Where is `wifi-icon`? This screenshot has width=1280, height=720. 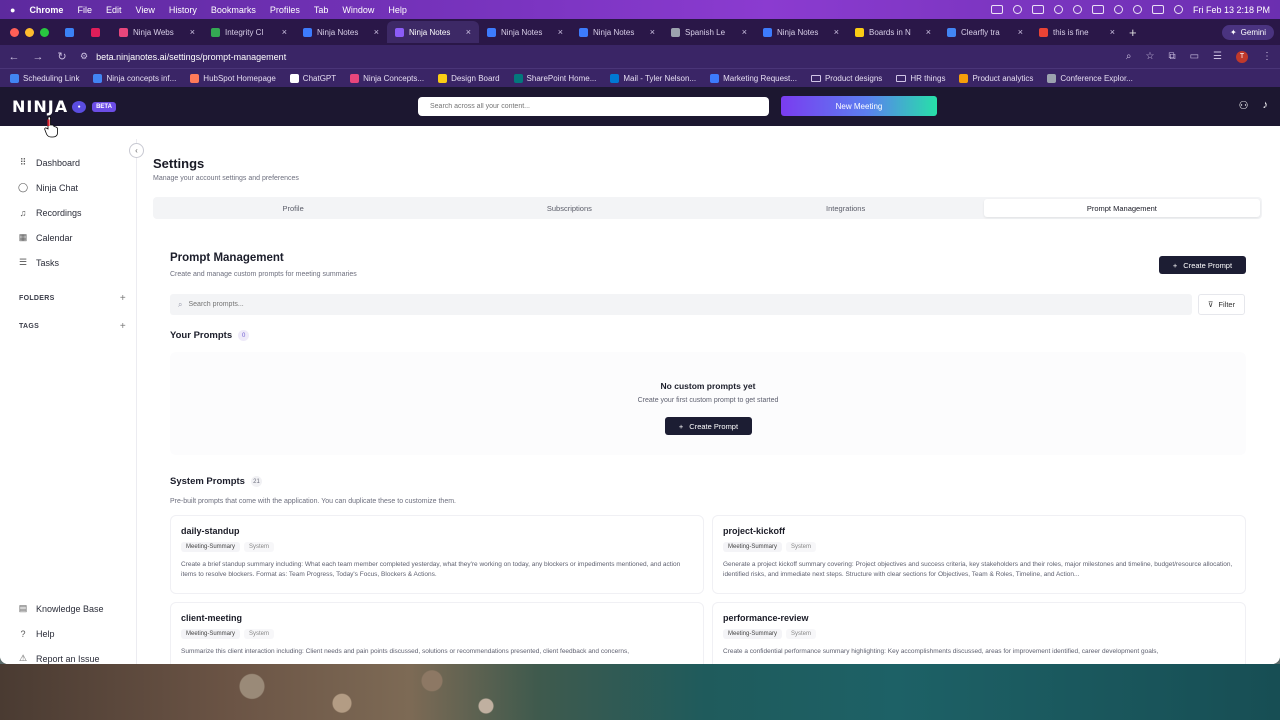 wifi-icon is located at coordinates (1118, 9).